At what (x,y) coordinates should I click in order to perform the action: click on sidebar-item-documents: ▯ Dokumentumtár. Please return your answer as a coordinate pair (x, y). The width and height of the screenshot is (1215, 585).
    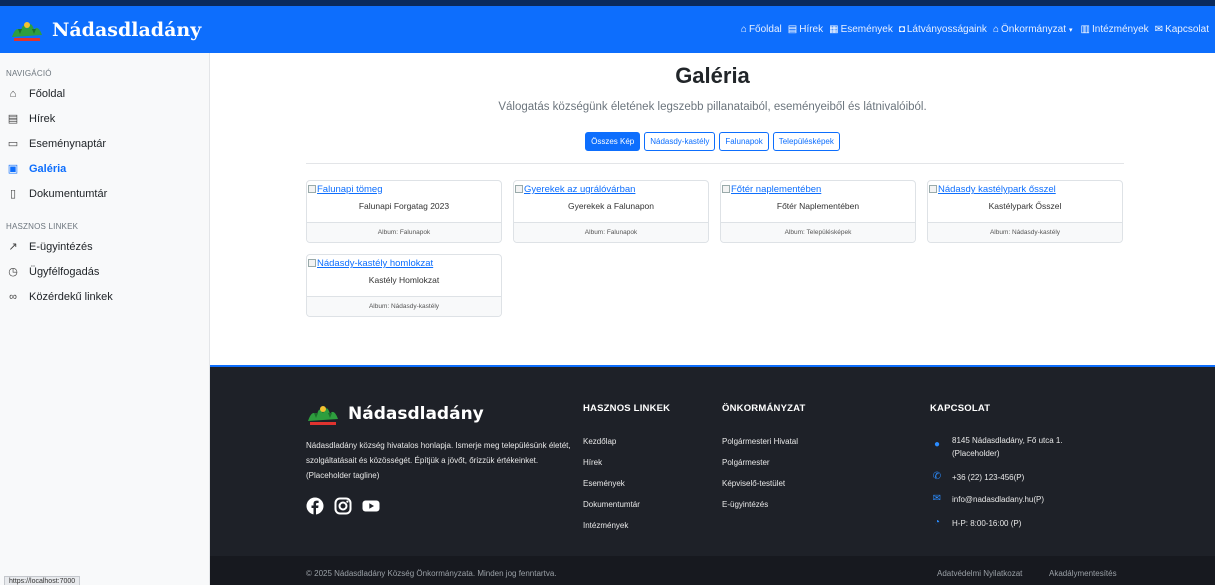
    Looking at the image, I should click on (104, 193).